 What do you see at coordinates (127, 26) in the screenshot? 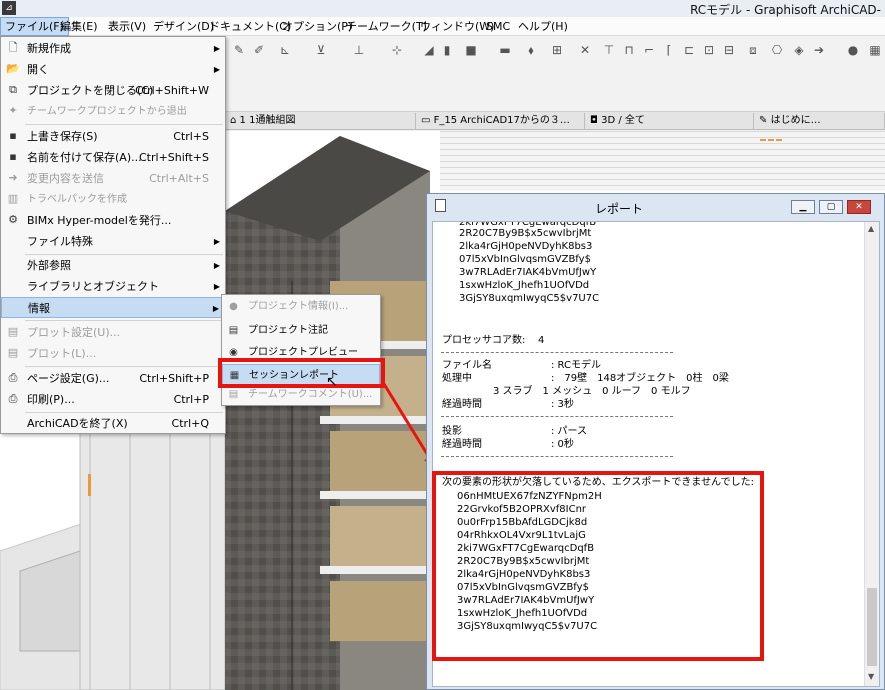
I see `menu-view: 表示(V)` at bounding box center [127, 26].